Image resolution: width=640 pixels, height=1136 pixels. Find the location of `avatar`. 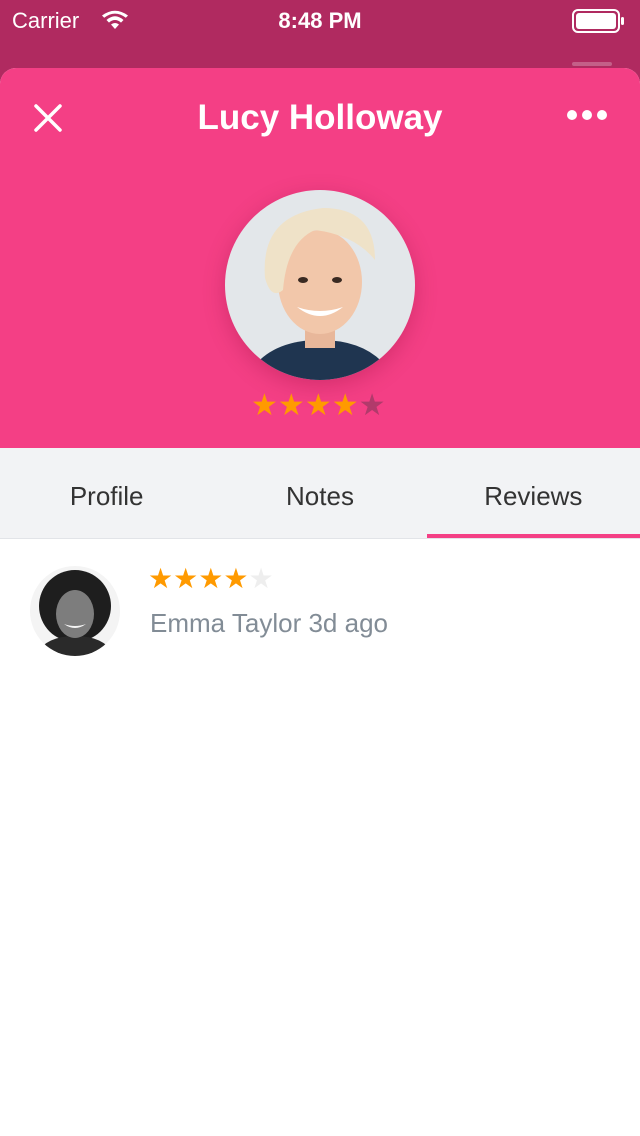

avatar is located at coordinates (320, 285).